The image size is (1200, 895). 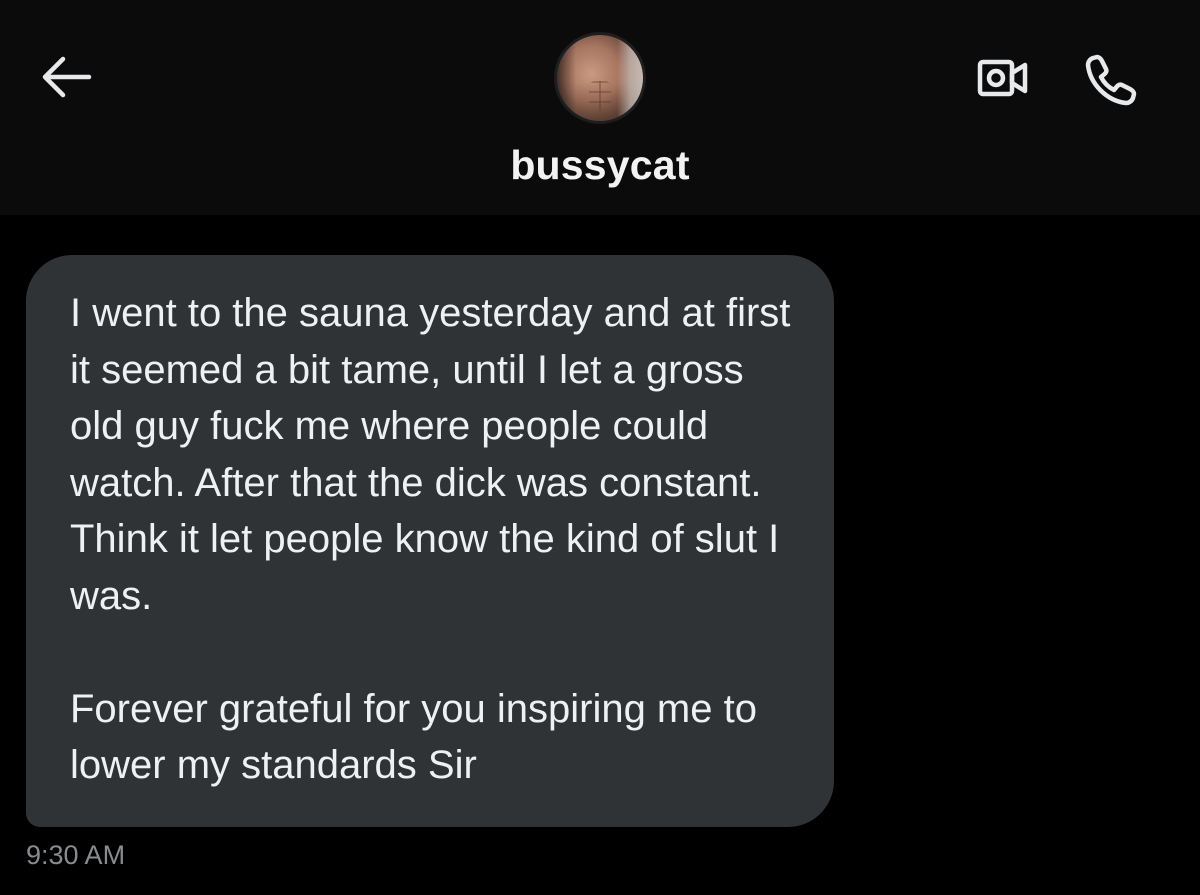 I want to click on message-timestamp: 9:30 AM, so click(x=76, y=855).